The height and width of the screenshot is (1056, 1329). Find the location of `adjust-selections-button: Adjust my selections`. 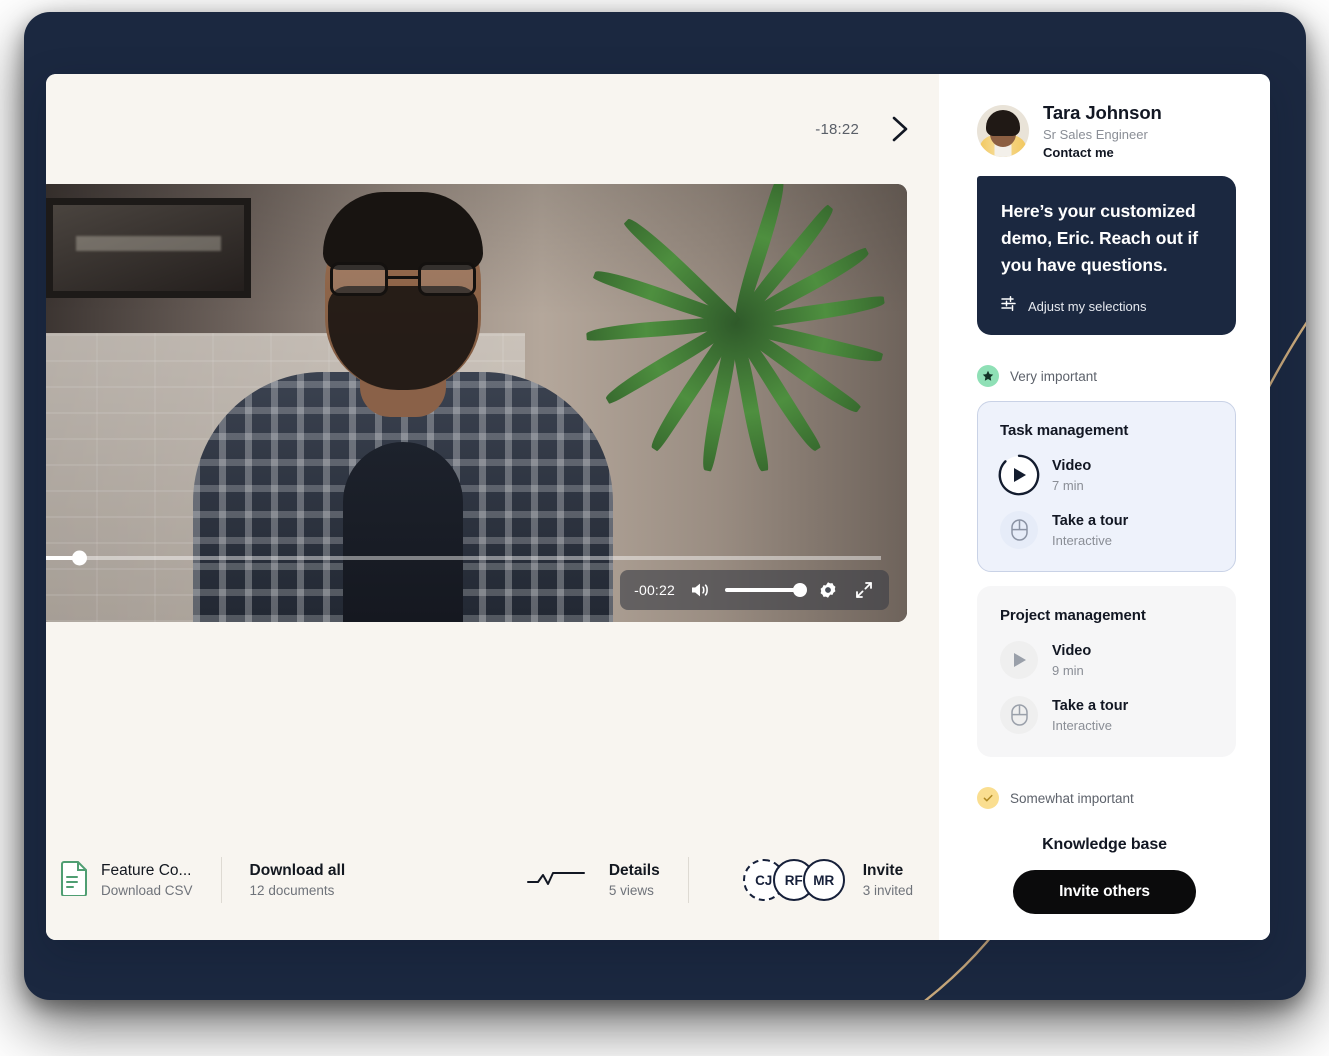

adjust-selections-button: Adjust my selections is located at coordinates (1106, 306).